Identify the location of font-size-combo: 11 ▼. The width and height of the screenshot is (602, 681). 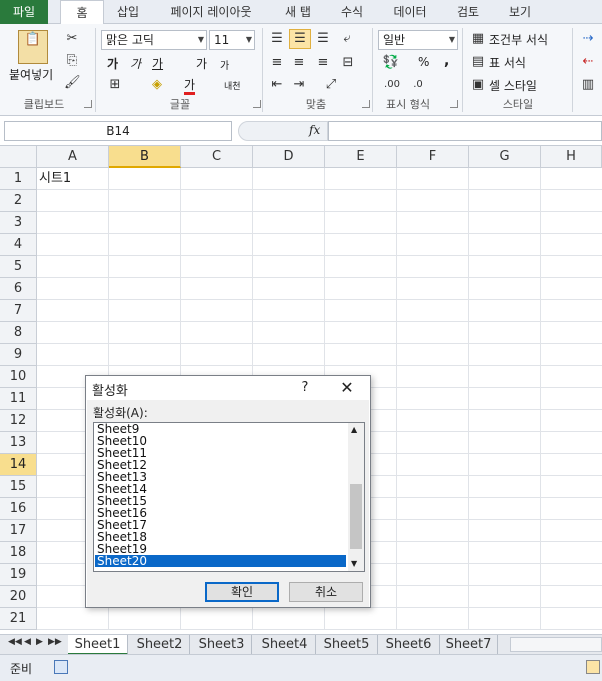
(232, 40).